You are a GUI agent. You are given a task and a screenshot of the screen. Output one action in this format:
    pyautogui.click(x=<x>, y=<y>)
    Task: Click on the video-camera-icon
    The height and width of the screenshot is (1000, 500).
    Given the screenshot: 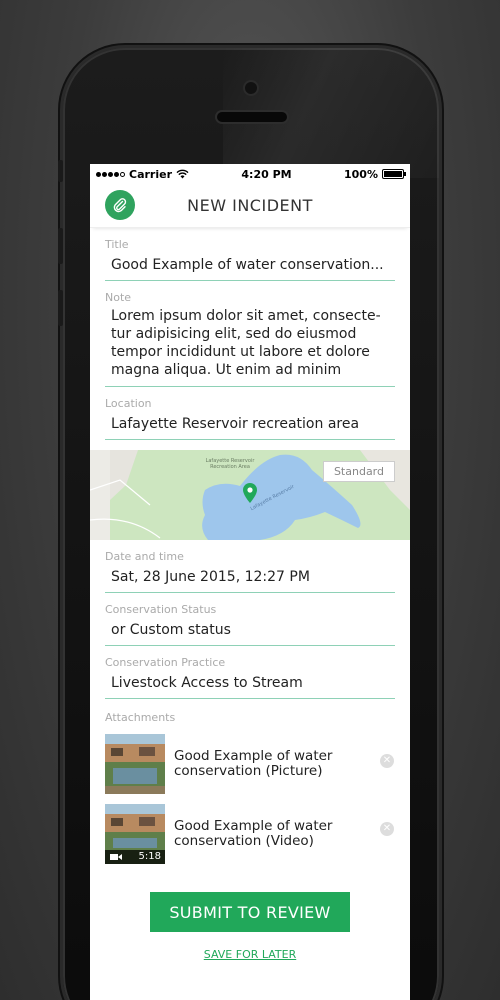 What is the action you would take?
    pyautogui.click(x=116, y=857)
    